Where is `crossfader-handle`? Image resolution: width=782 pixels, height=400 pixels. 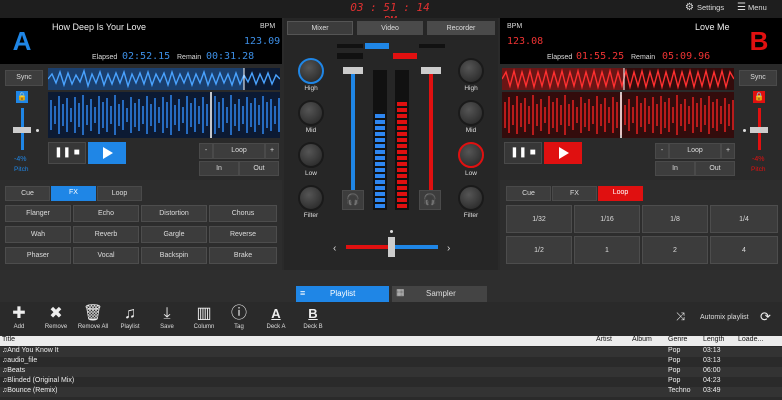 crossfader-handle is located at coordinates (391, 247).